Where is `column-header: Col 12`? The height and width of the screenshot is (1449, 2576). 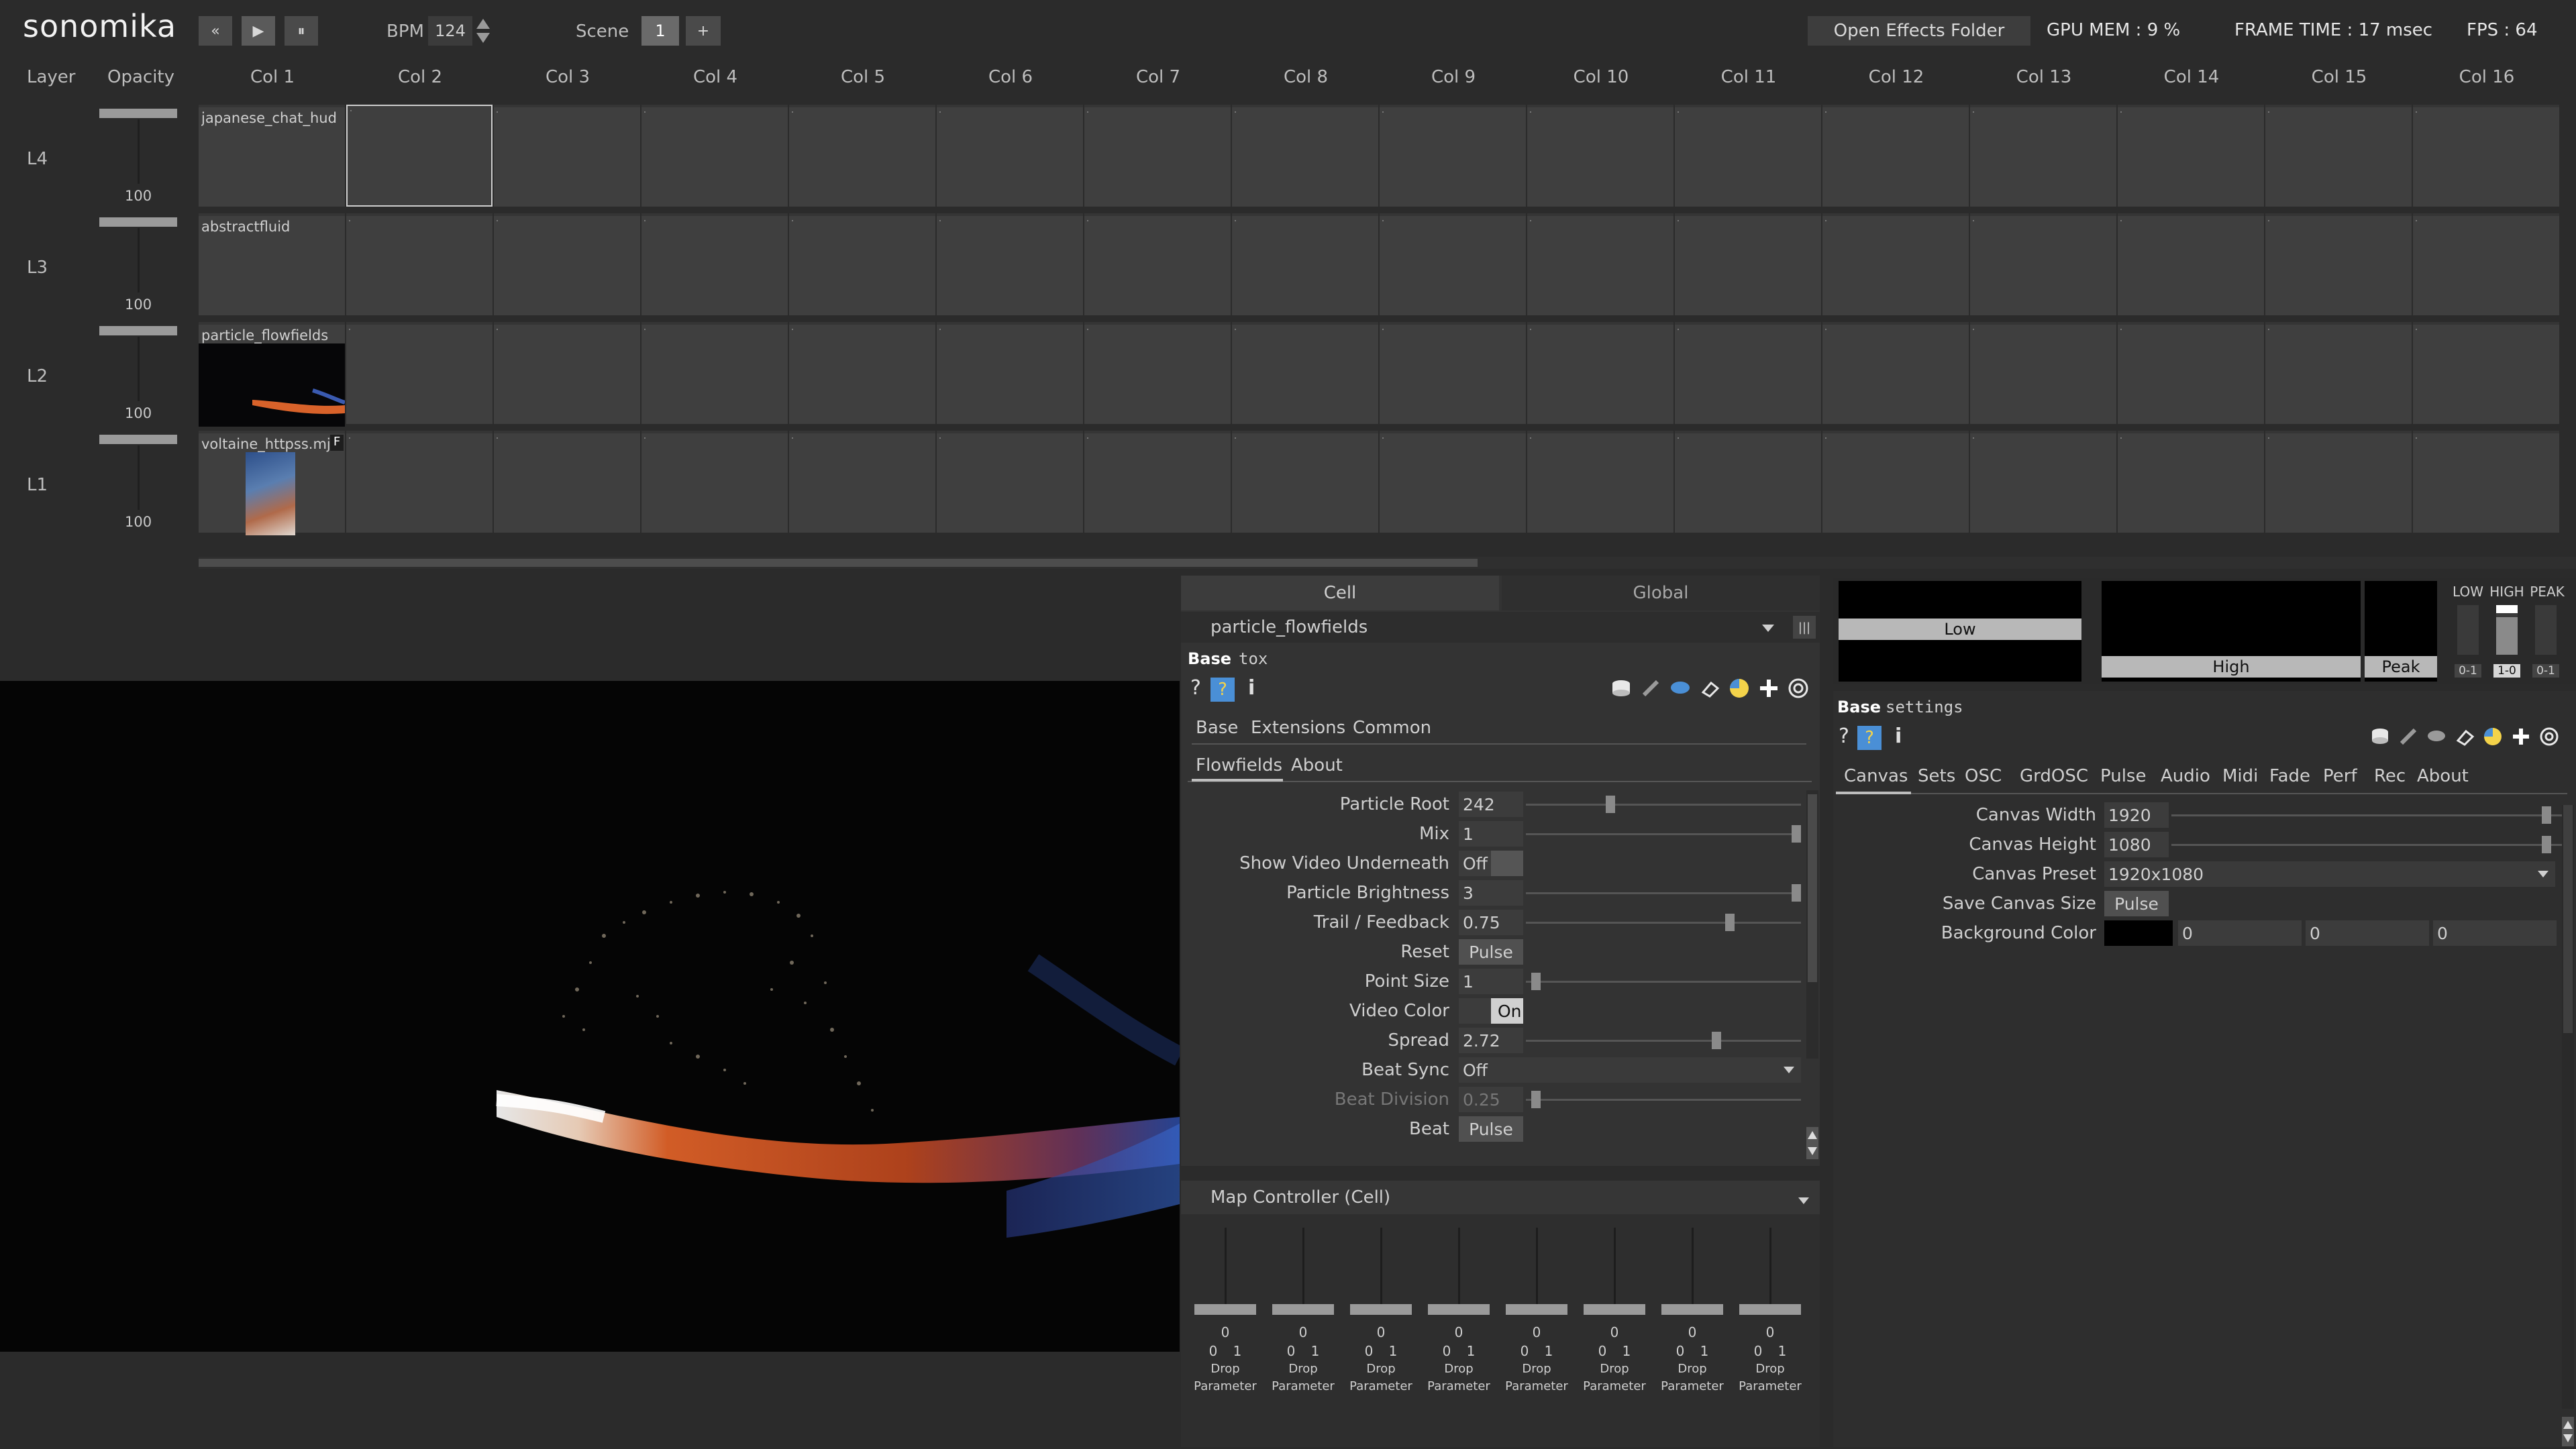
column-header: Col 12 is located at coordinates (1896, 77).